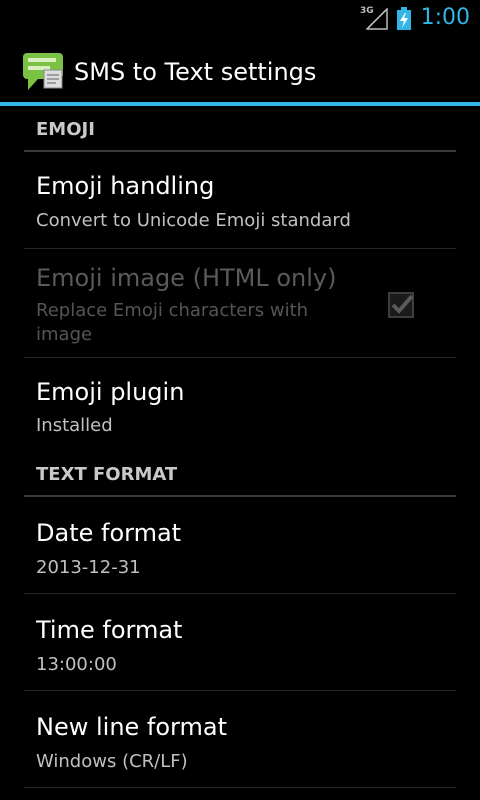  Describe the element at coordinates (404, 18) in the screenshot. I see `battery-charging-icon` at that location.